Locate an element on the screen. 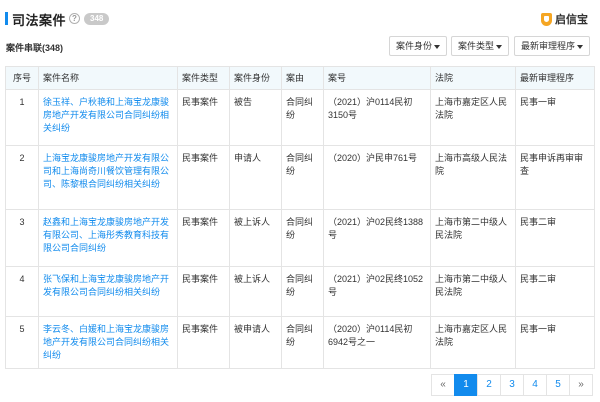  filter-label: 案件身份 is located at coordinates (414, 46).